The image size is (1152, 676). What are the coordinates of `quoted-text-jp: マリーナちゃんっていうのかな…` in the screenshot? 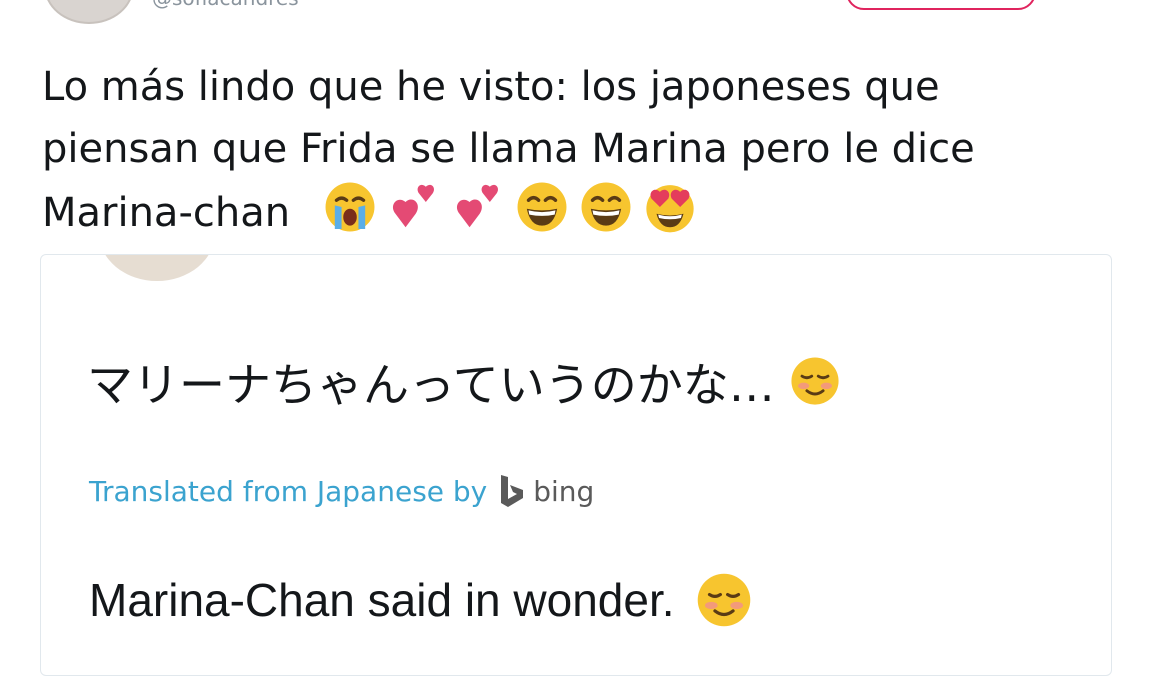 It's located at (431, 385).